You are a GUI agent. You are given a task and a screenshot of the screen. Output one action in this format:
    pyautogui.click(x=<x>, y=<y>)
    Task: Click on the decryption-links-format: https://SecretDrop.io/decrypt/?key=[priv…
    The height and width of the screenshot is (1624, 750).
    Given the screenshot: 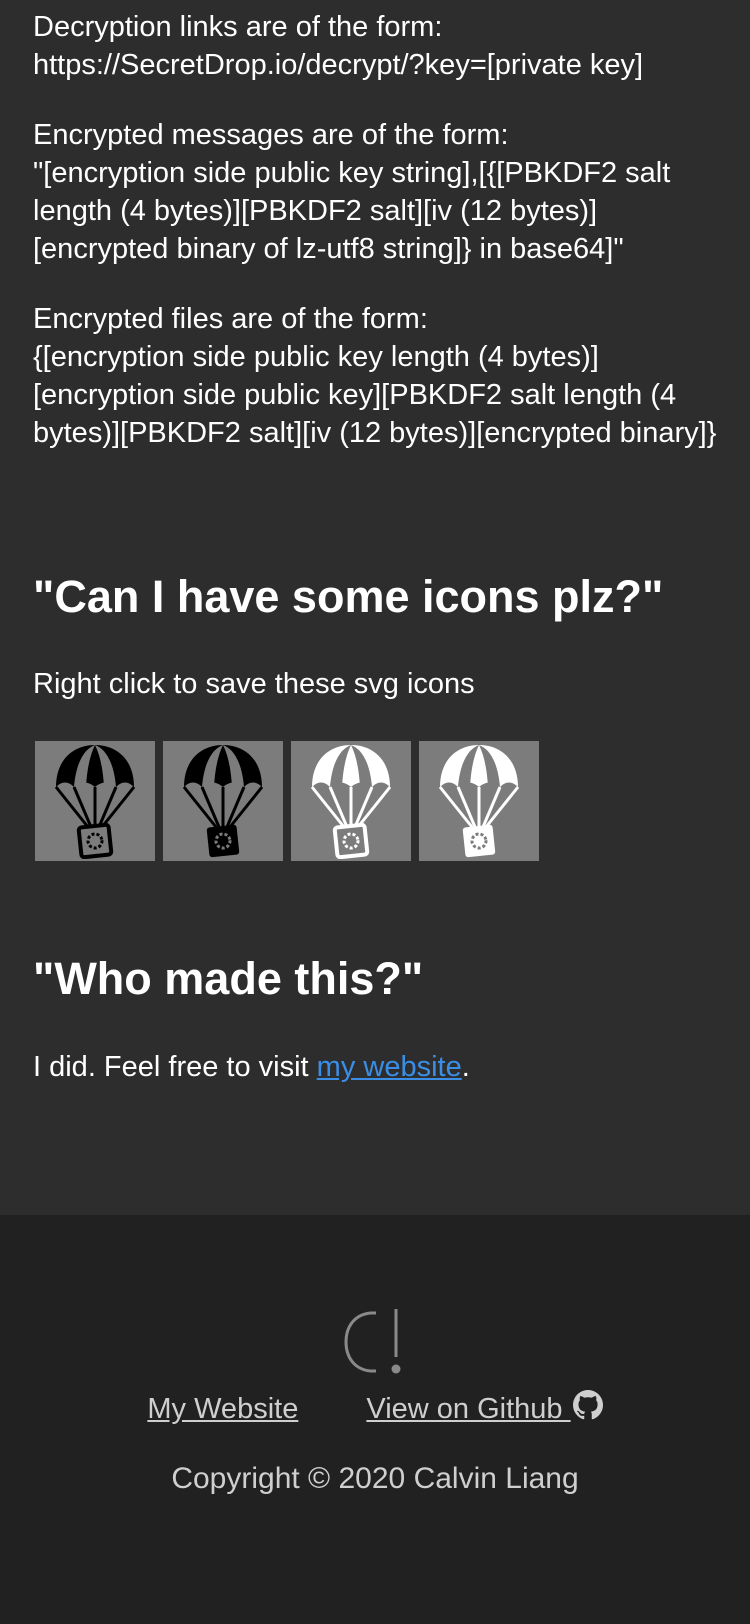 What is the action you would take?
    pyautogui.click(x=338, y=65)
    